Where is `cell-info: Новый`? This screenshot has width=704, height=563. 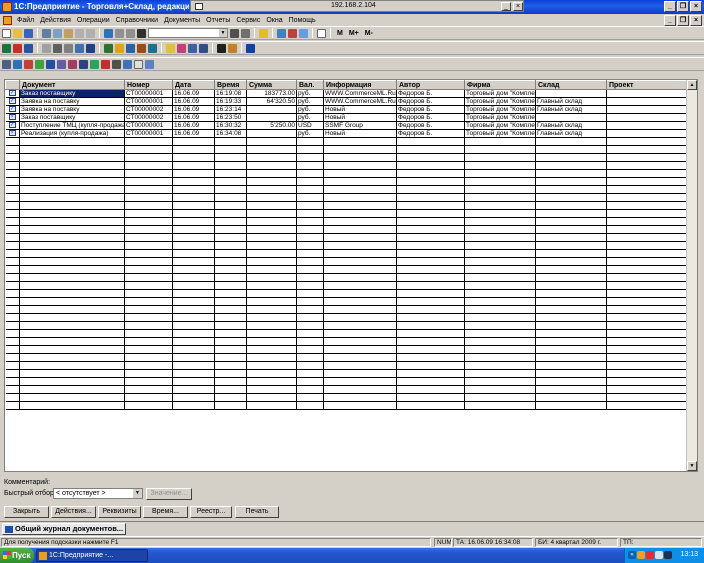 cell-info: Новый is located at coordinates (360, 117).